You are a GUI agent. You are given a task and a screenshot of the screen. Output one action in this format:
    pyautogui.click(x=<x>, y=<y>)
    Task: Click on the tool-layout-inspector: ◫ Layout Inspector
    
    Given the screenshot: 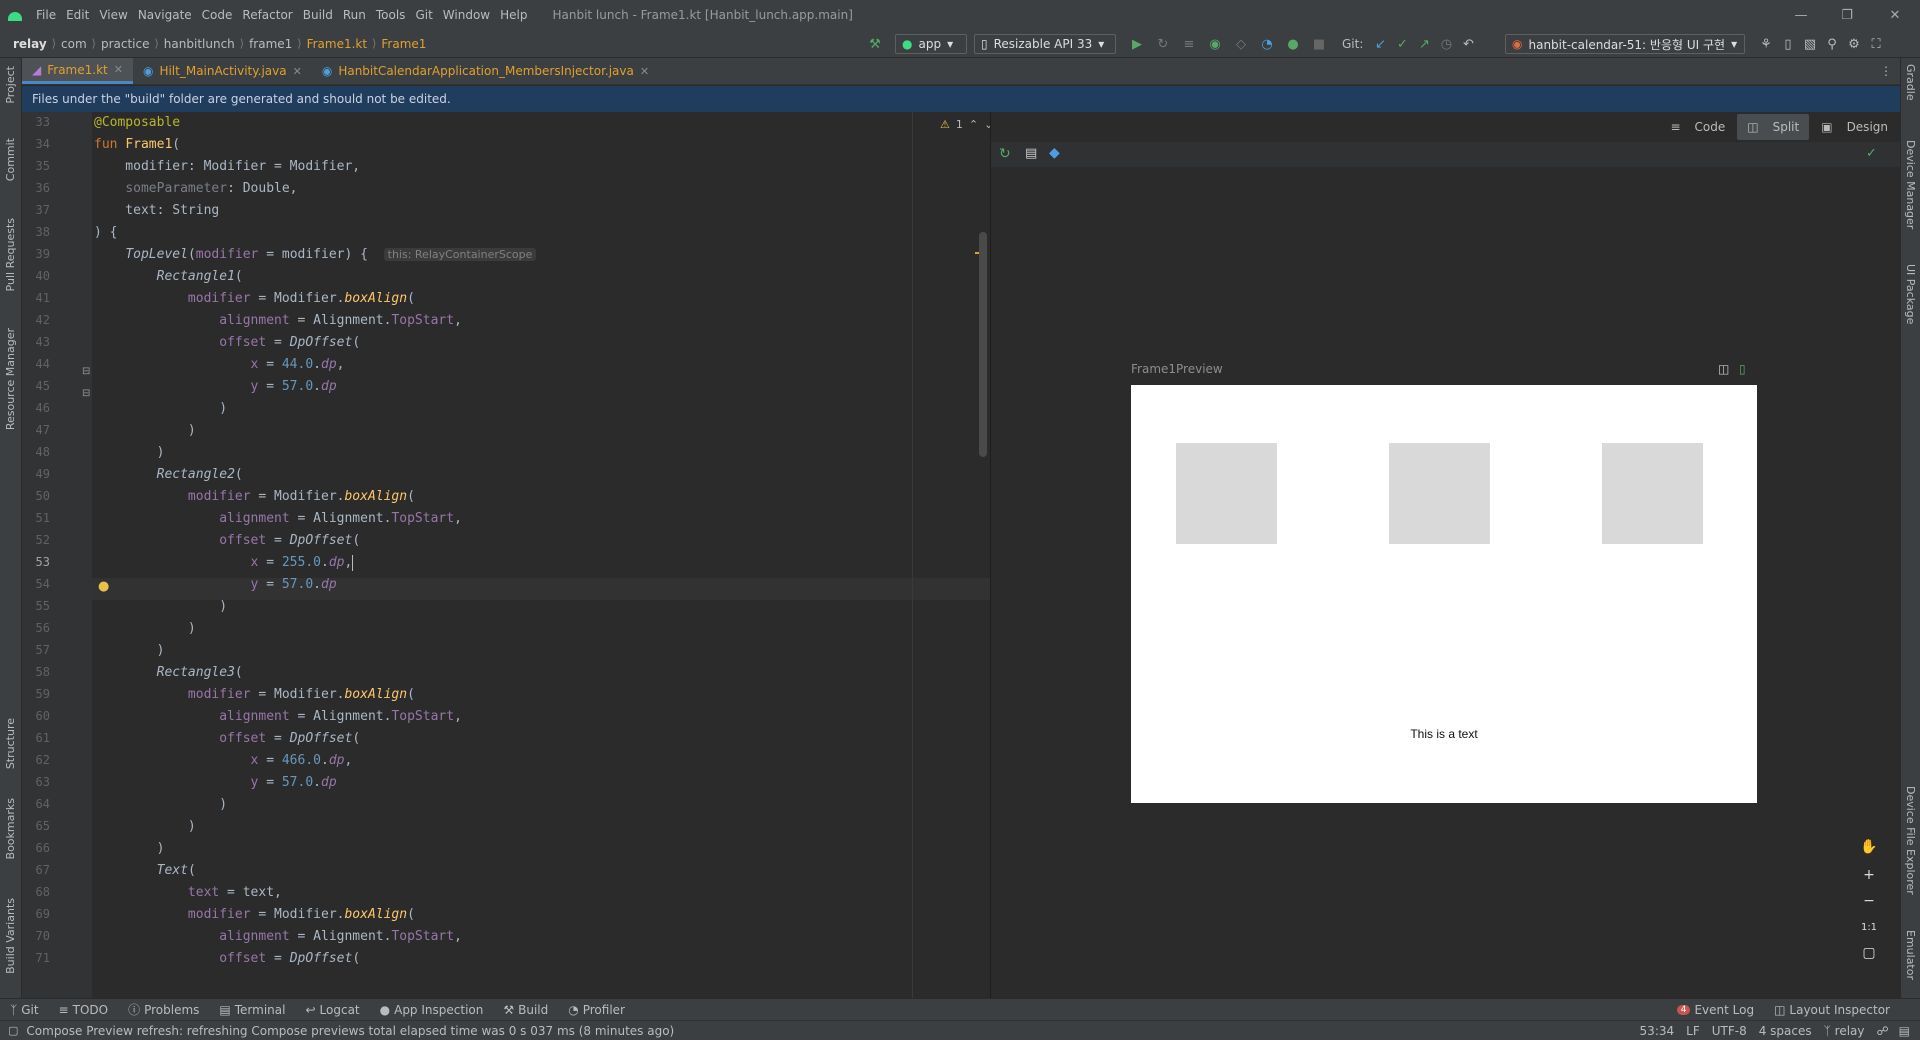 What is the action you would take?
    pyautogui.click(x=1842, y=1010)
    